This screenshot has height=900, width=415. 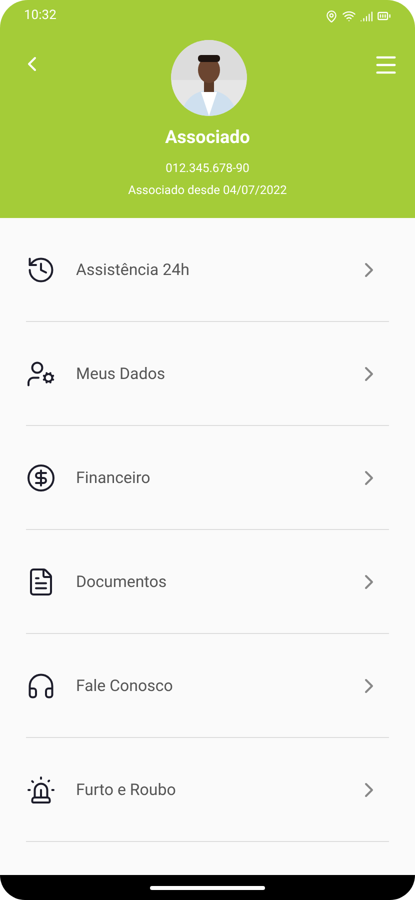 What do you see at coordinates (207, 790) in the screenshot?
I see `menu-item: Furto e Roubo` at bounding box center [207, 790].